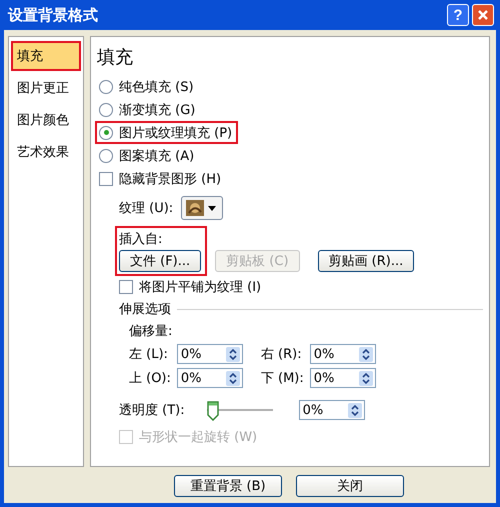  What do you see at coordinates (156, 87) in the screenshot?
I see `radio-label: 纯色填充 (S)` at bounding box center [156, 87].